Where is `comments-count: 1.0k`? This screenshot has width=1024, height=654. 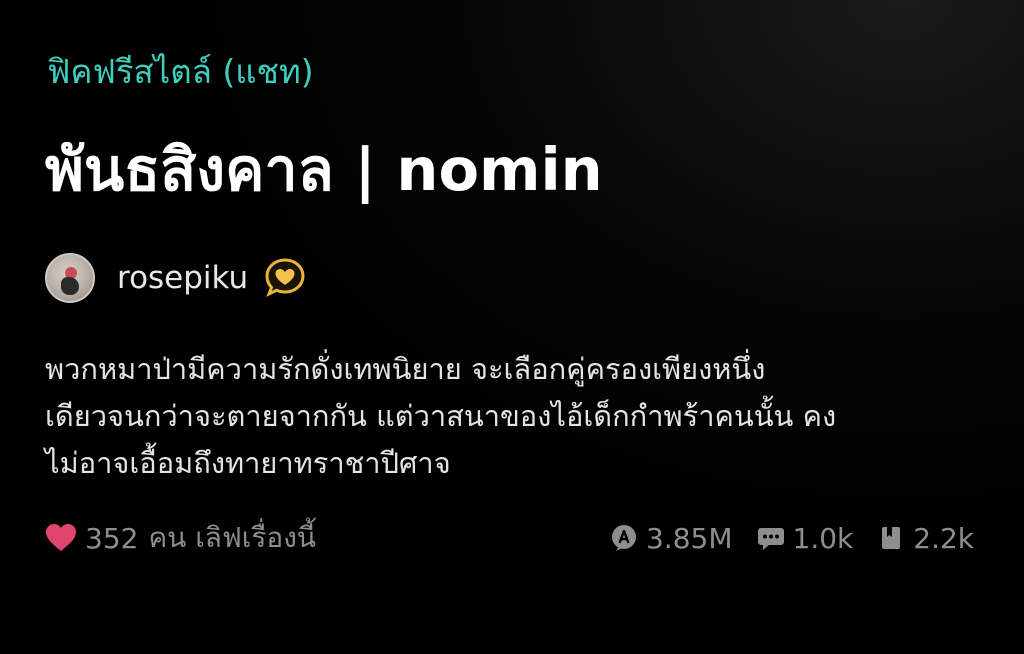 comments-count: 1.0k is located at coordinates (823, 538).